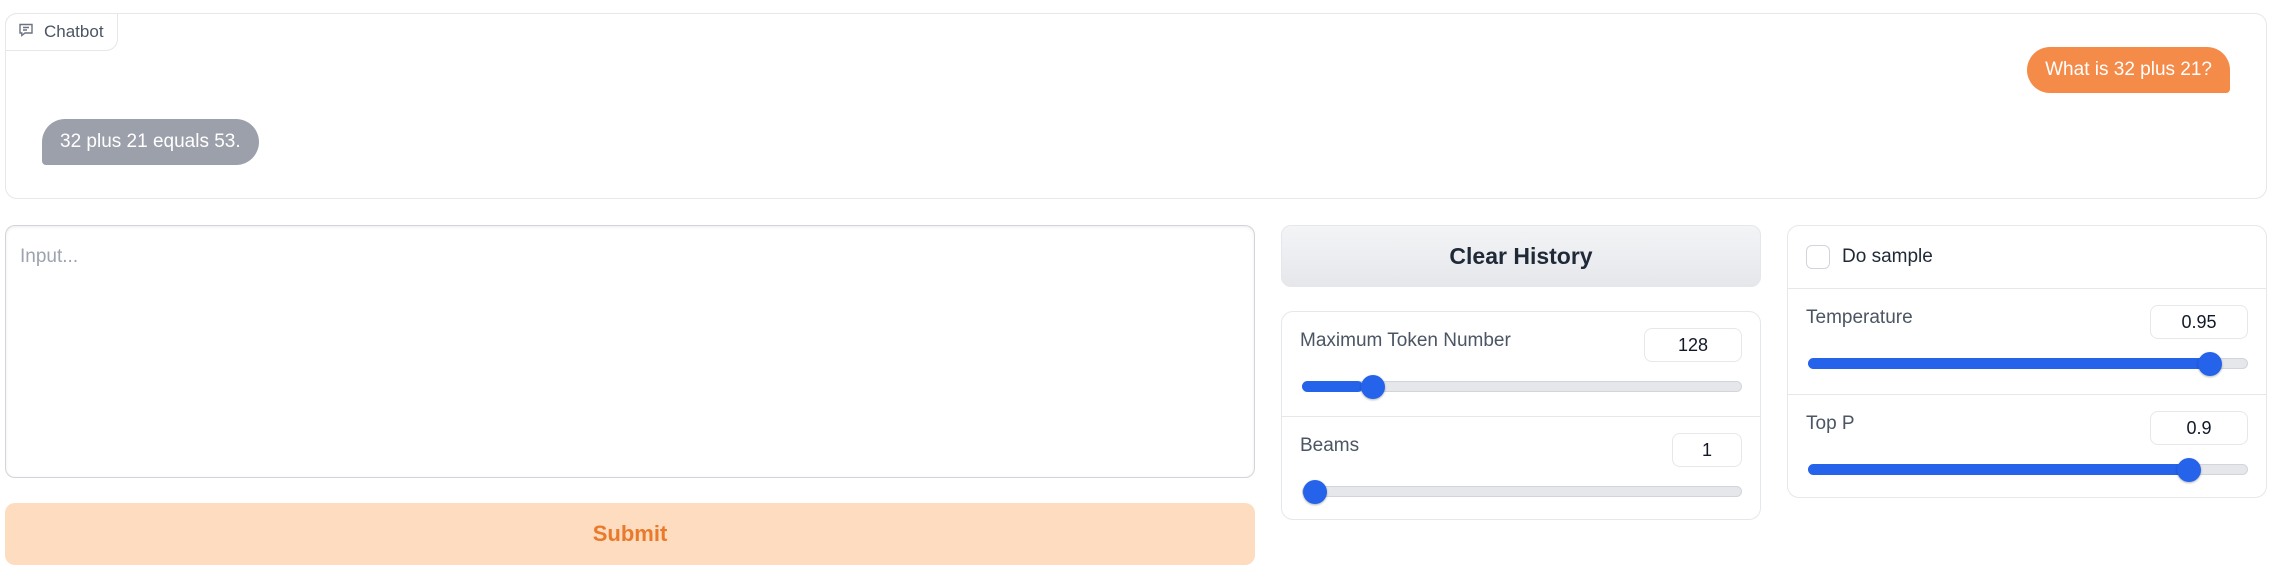 The height and width of the screenshot is (571, 2277). I want to click on top-p-slider-thumb, so click(2189, 469).